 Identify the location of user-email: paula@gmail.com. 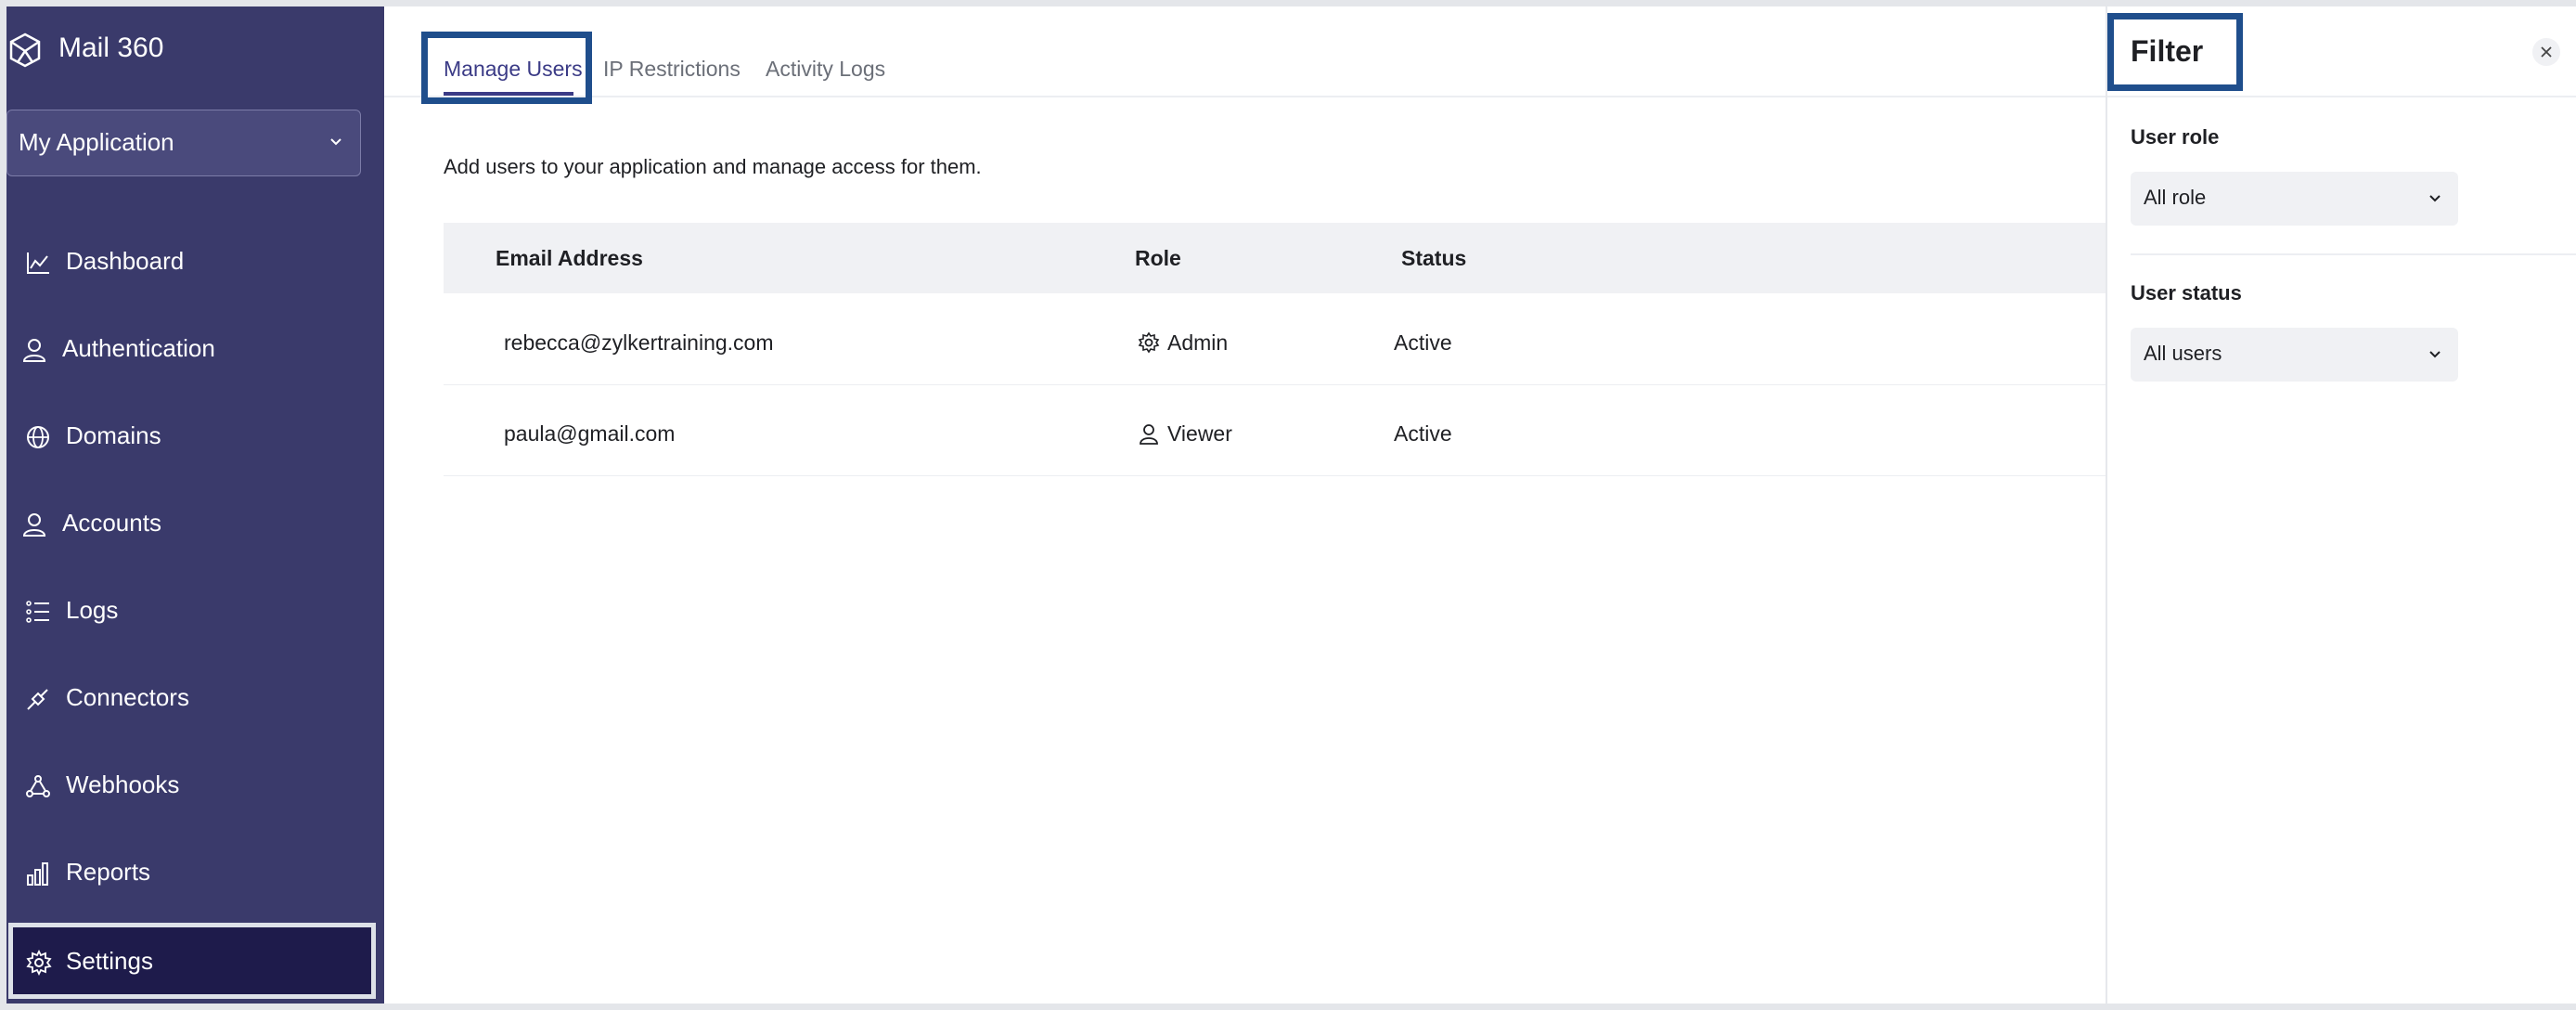
(590, 434).